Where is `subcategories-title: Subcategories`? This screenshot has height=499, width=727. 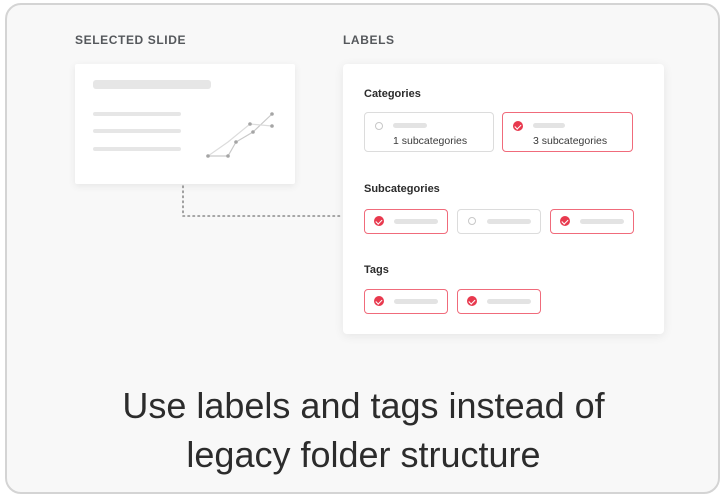 subcategories-title: Subcategories is located at coordinates (402, 189).